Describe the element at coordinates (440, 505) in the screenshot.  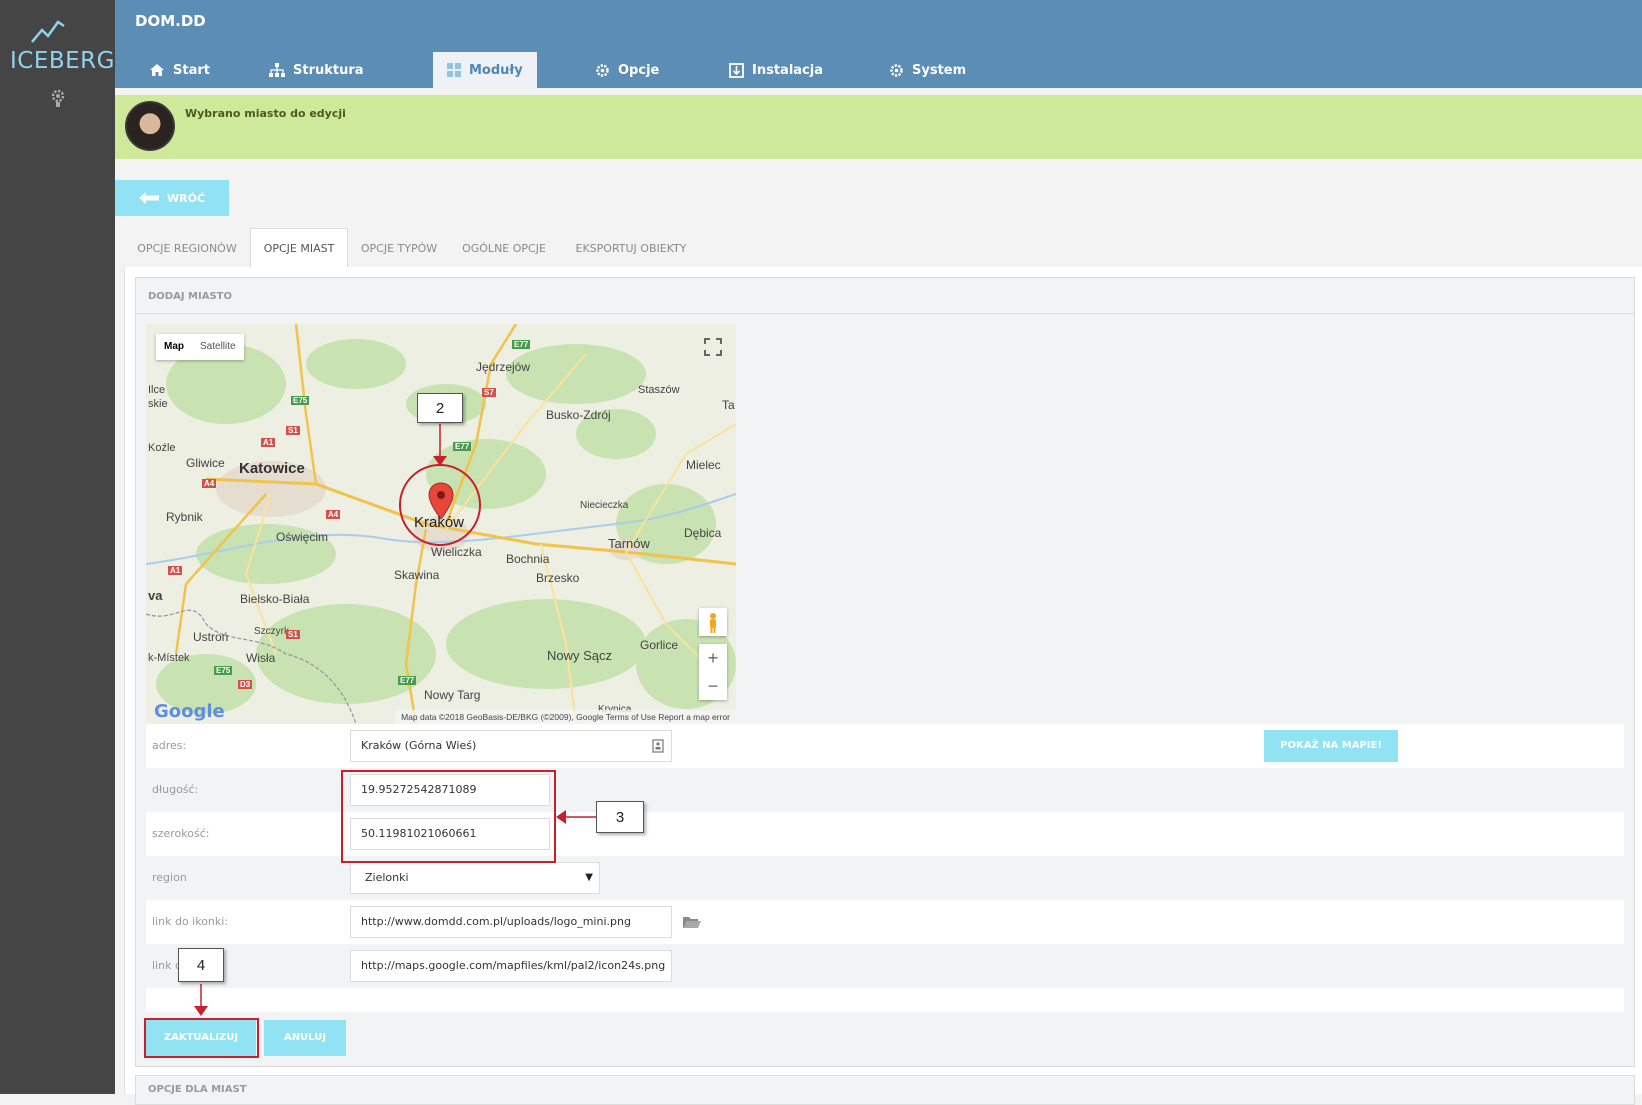
I see `annotation-circle-marker` at that location.